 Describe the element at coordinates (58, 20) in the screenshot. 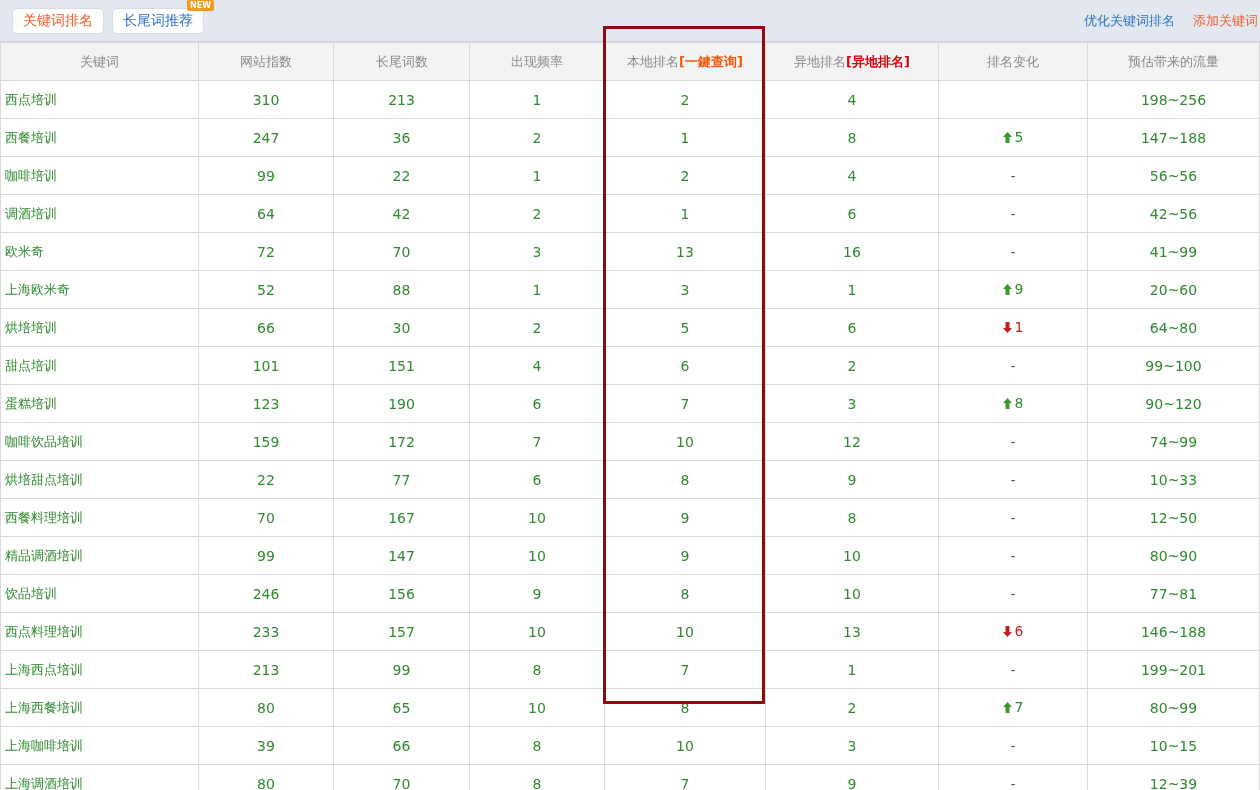

I see `tab: 关键词排名` at that location.